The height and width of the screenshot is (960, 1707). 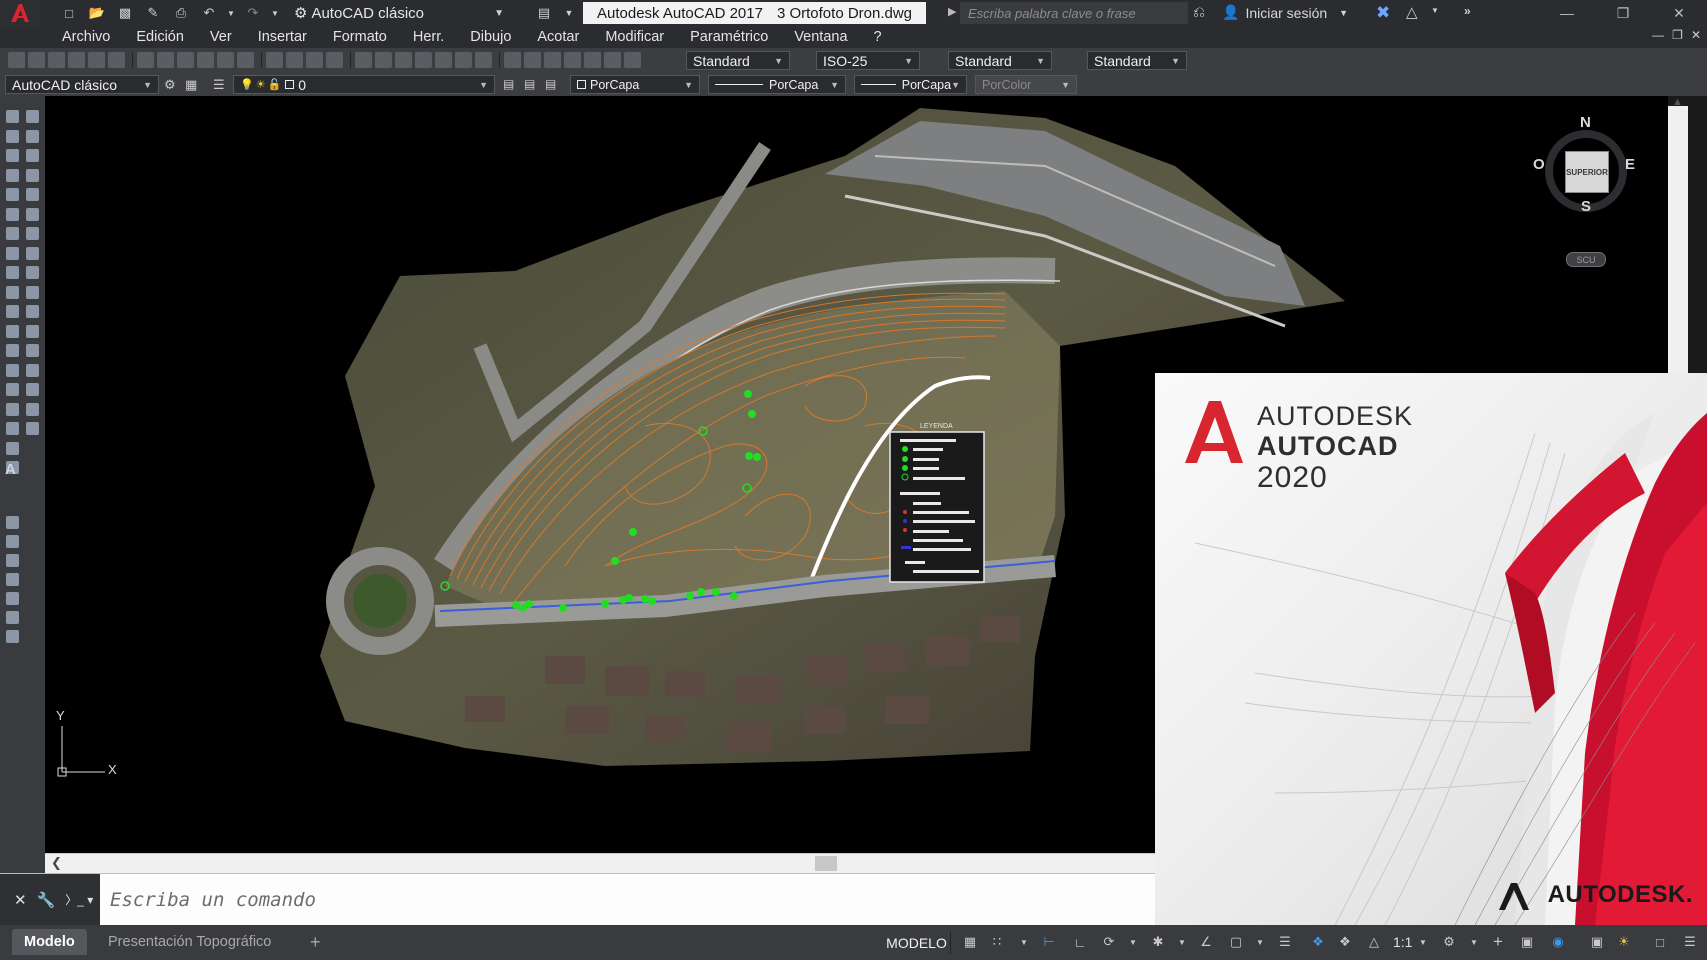 I want to click on doc-close-icon: ✕, so click(x=1696, y=35).